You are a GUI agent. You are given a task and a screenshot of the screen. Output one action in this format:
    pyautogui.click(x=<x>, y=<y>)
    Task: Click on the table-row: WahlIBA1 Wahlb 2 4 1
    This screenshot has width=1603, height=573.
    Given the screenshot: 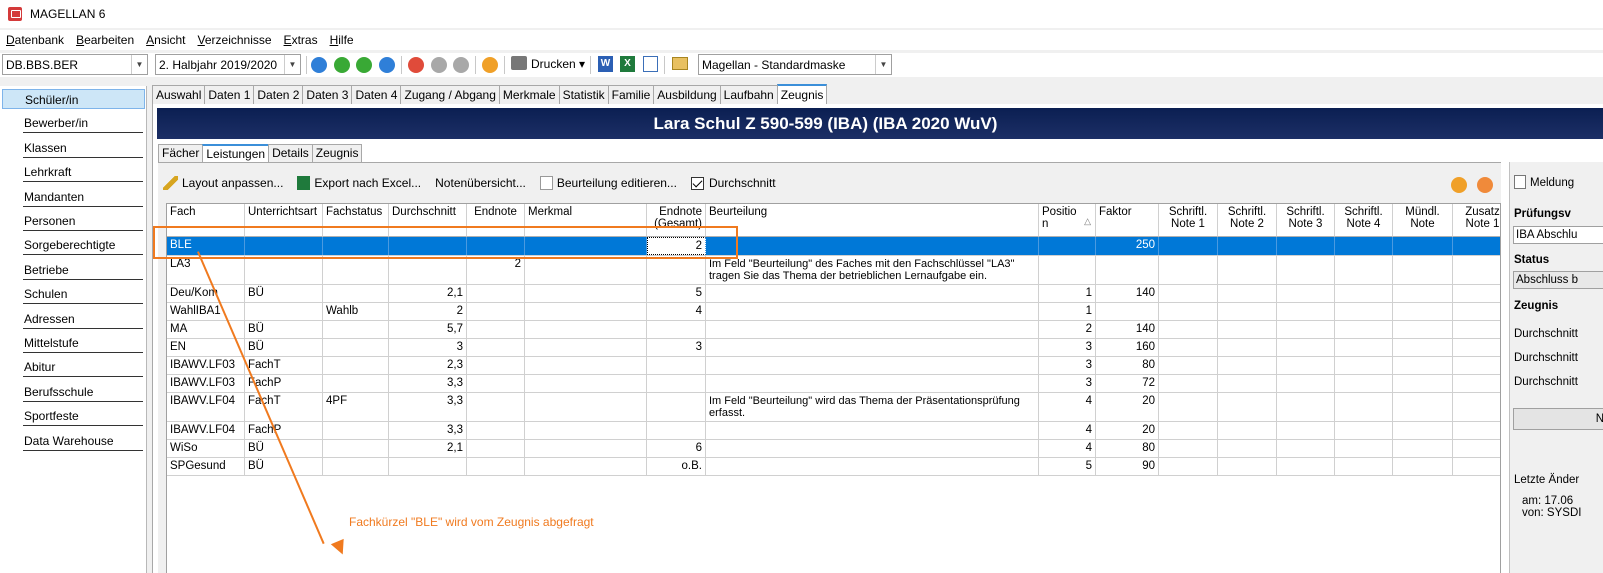 What is the action you would take?
    pyautogui.click(x=833, y=312)
    